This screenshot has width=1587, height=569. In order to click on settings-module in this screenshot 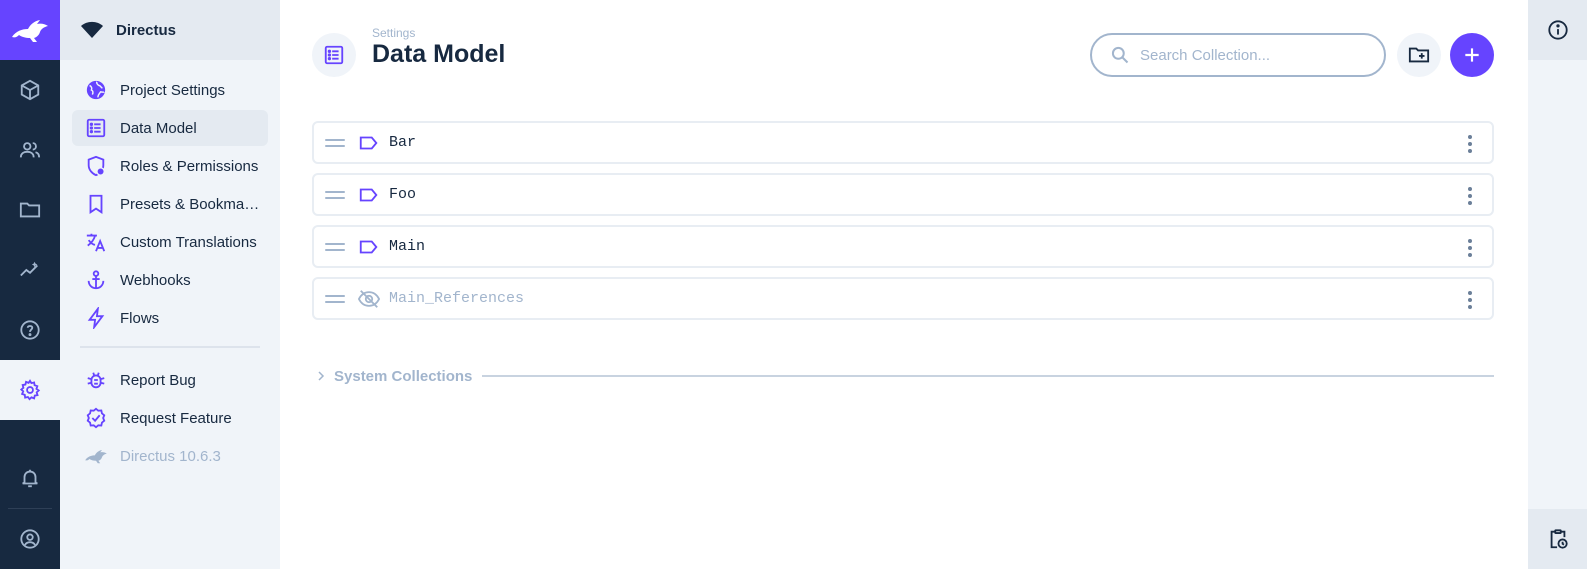, I will do `click(30, 390)`.